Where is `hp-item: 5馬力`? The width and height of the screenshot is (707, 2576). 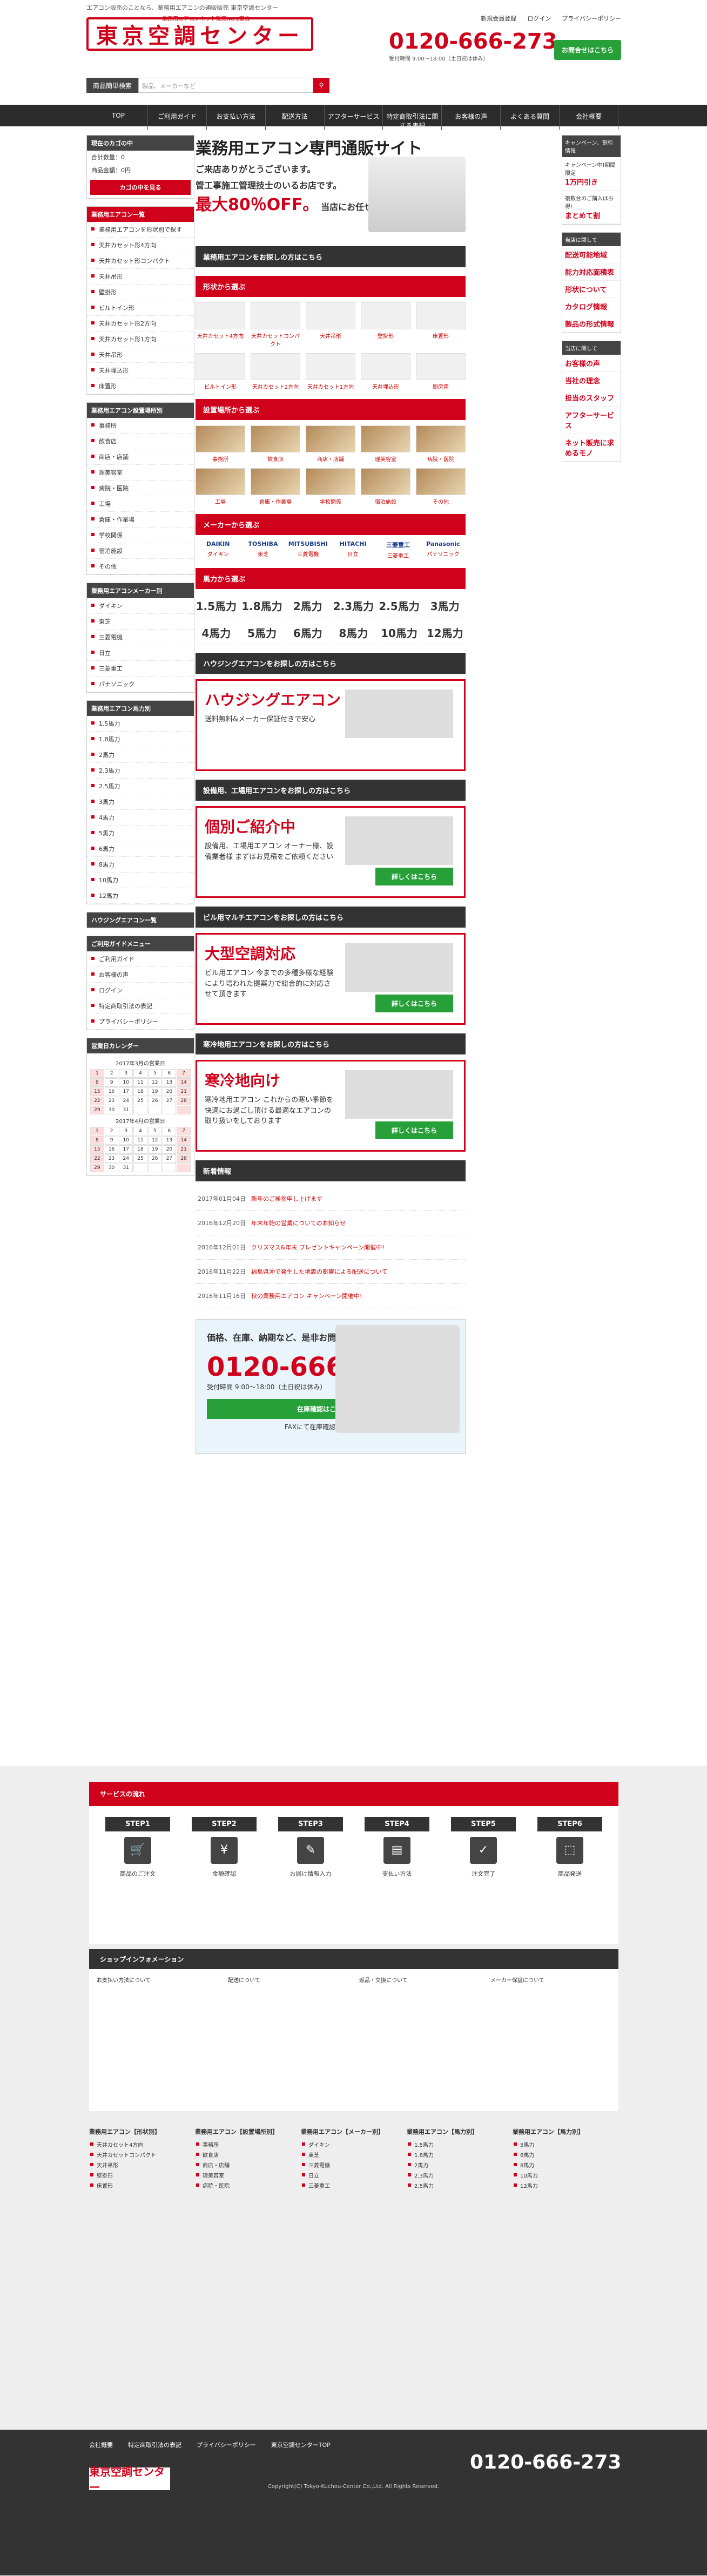 hp-item: 5馬力 is located at coordinates (262, 633).